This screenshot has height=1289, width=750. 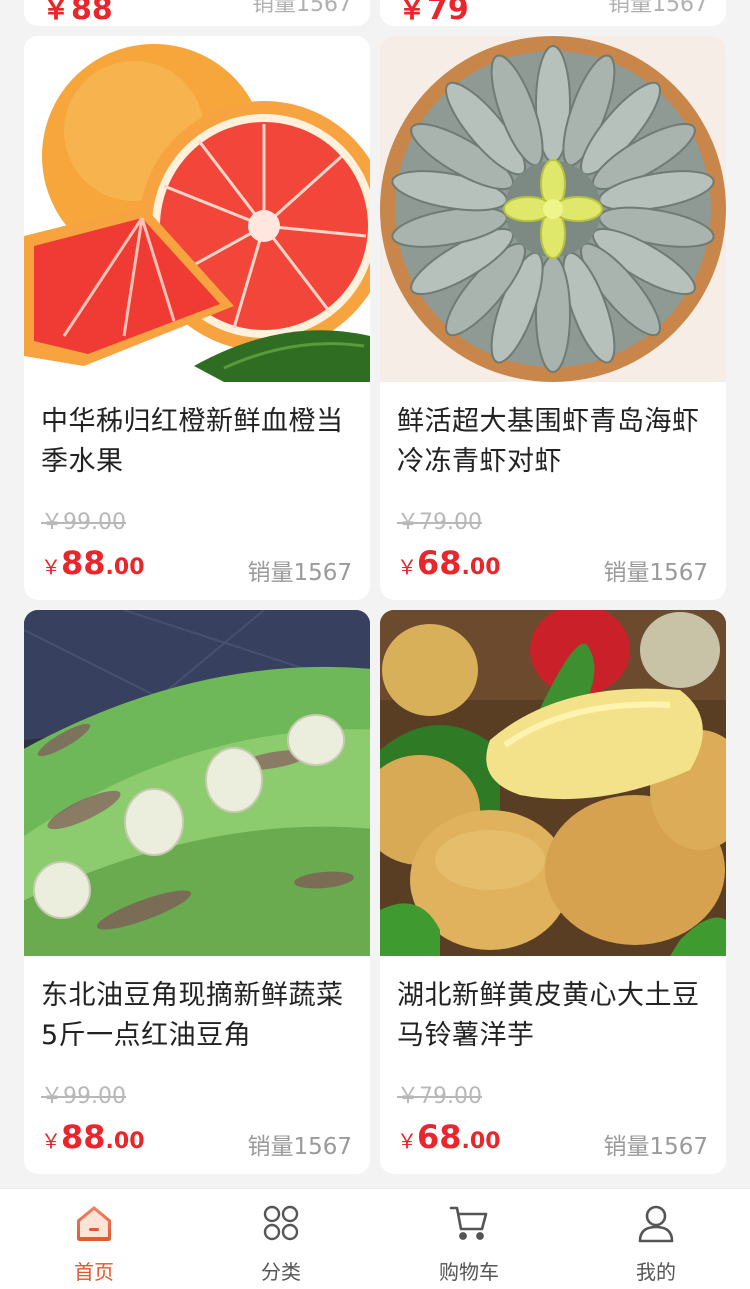 What do you see at coordinates (548, 441) in the screenshot?
I see `product-title: 鲜活超大基围虾青岛海虾冷冻青虾对虾` at bounding box center [548, 441].